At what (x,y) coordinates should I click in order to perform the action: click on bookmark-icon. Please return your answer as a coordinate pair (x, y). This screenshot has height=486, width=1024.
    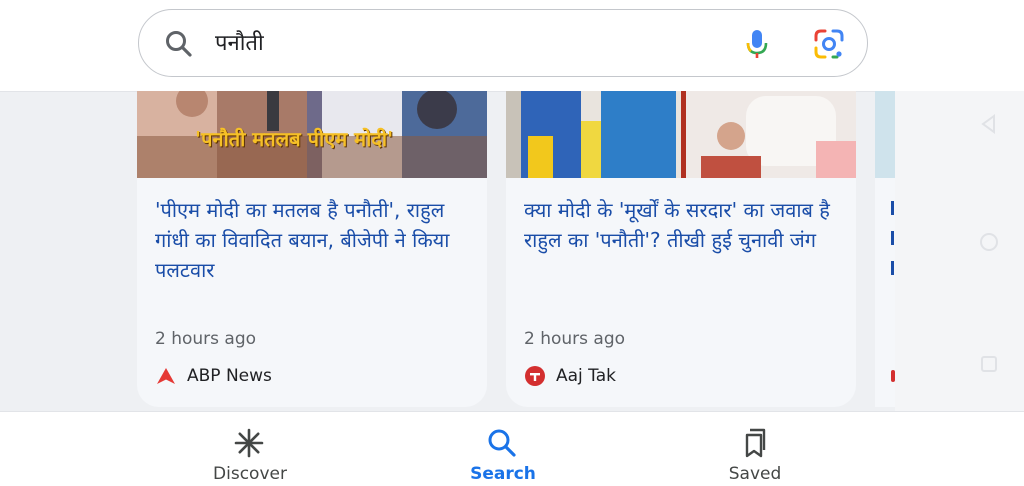
    Looking at the image, I should click on (755, 443).